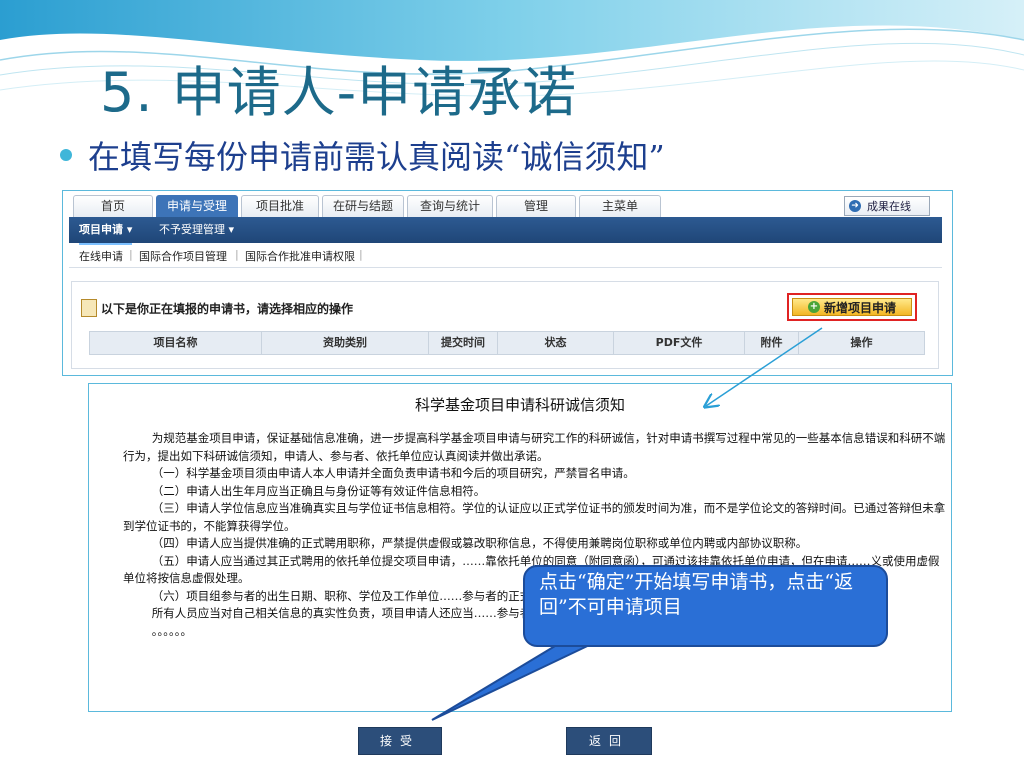  Describe the element at coordinates (772, 343) in the screenshot. I see `col-attachment: 附件` at that location.